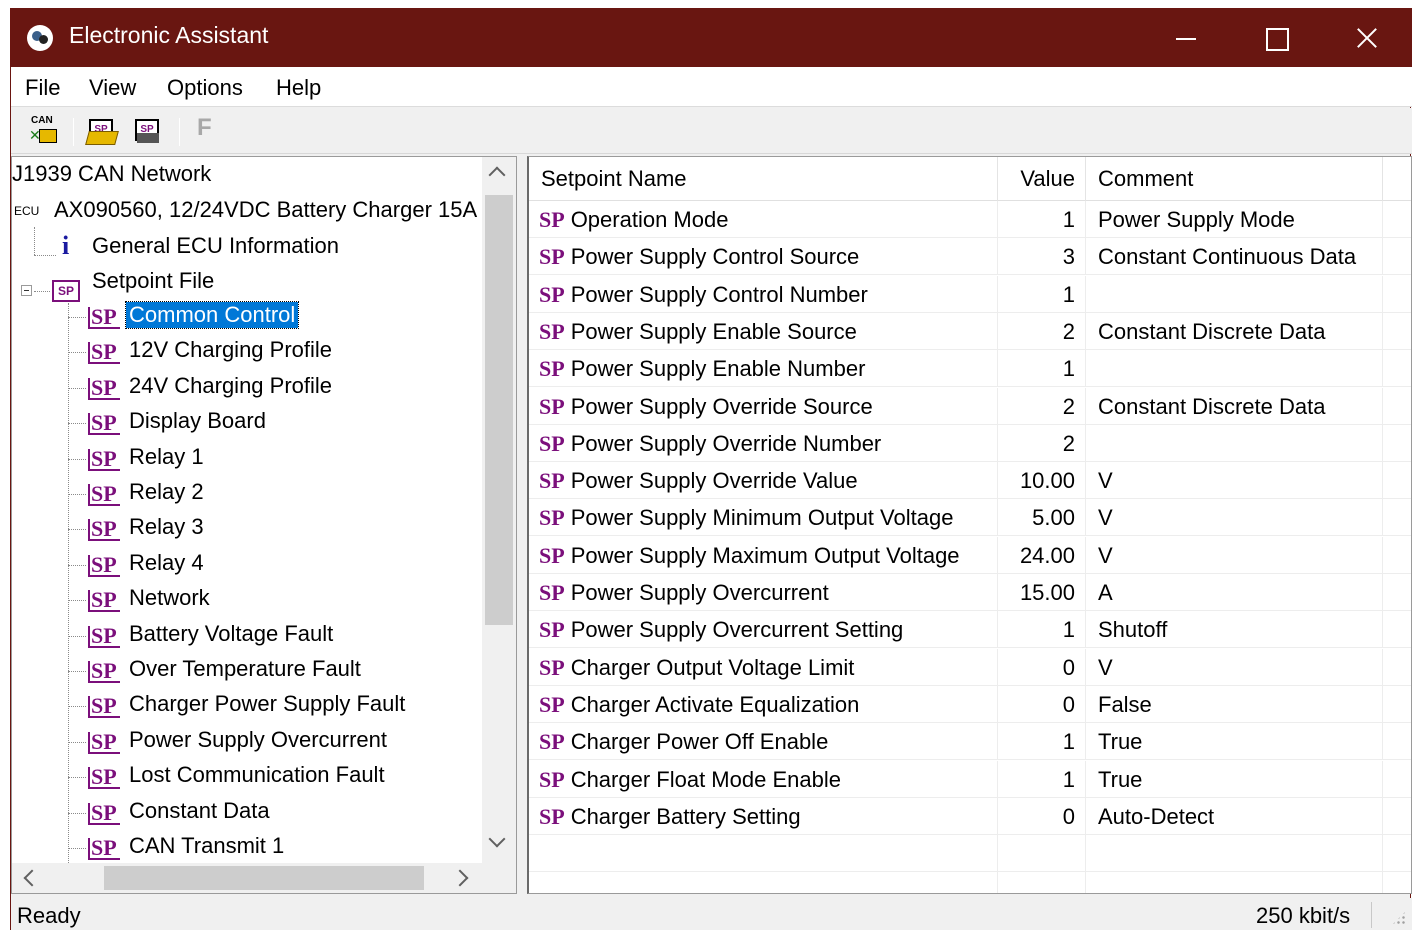  I want to click on setpoint-name-cell: SP Charger Output Voltage Limit, so click(763, 667).